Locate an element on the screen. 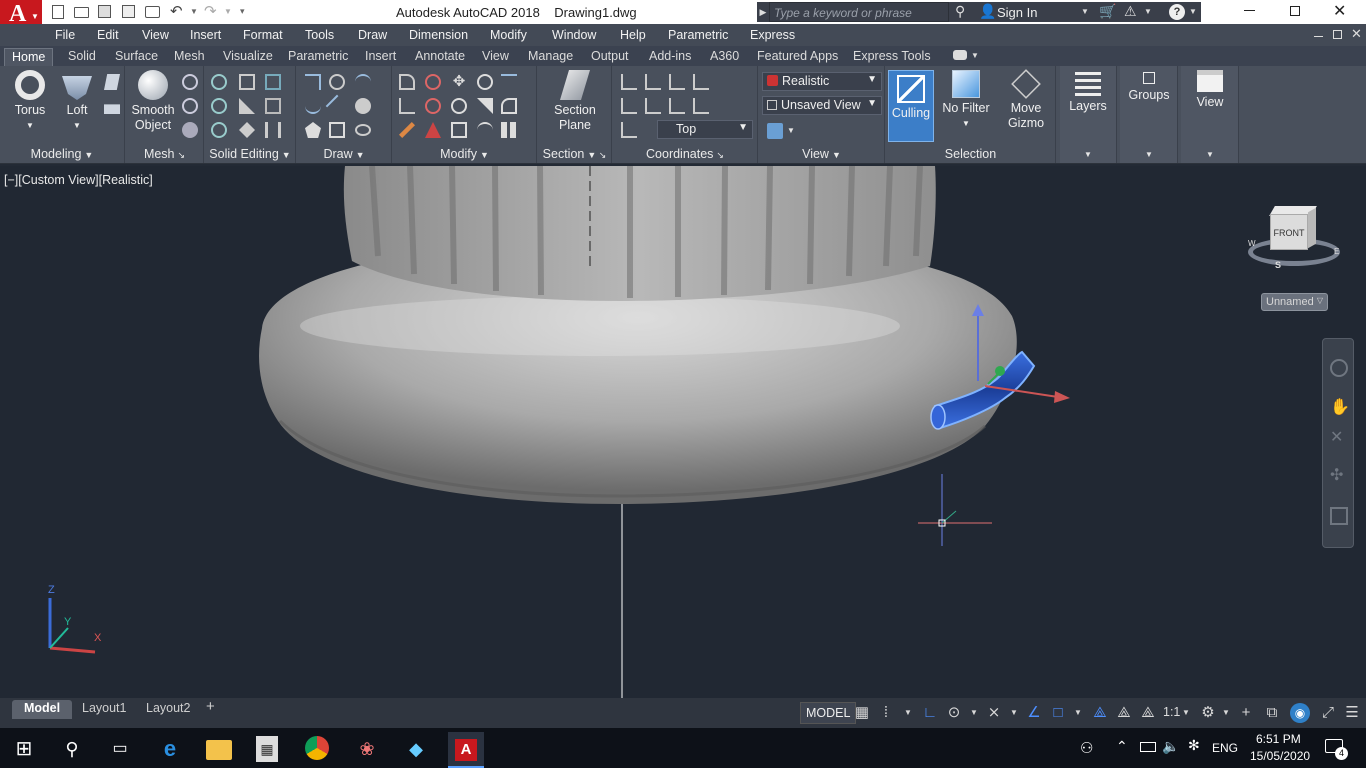 This screenshot has width=1366, height=768. menu-window: Window is located at coordinates (574, 35).